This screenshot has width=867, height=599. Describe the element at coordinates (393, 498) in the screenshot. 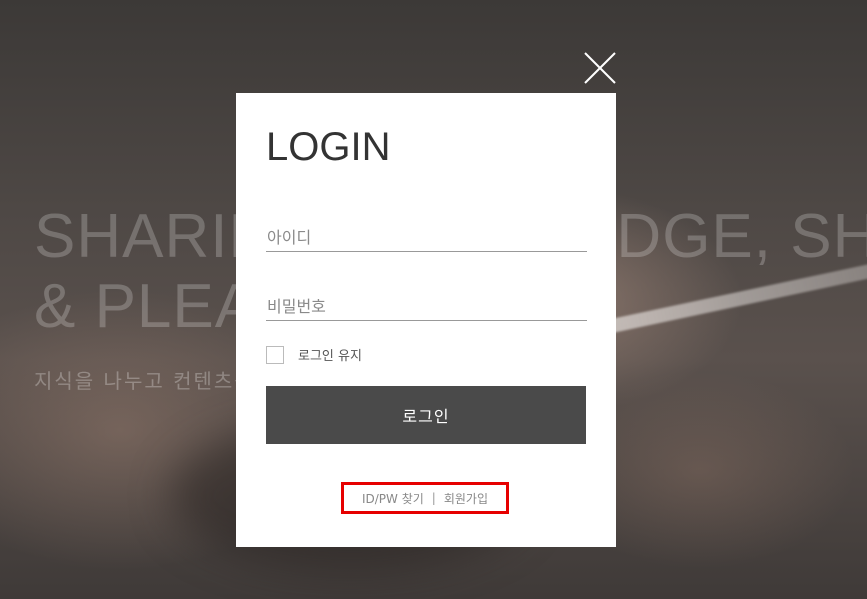

I see `find-id-pw-link: ID/PW 찾기` at that location.